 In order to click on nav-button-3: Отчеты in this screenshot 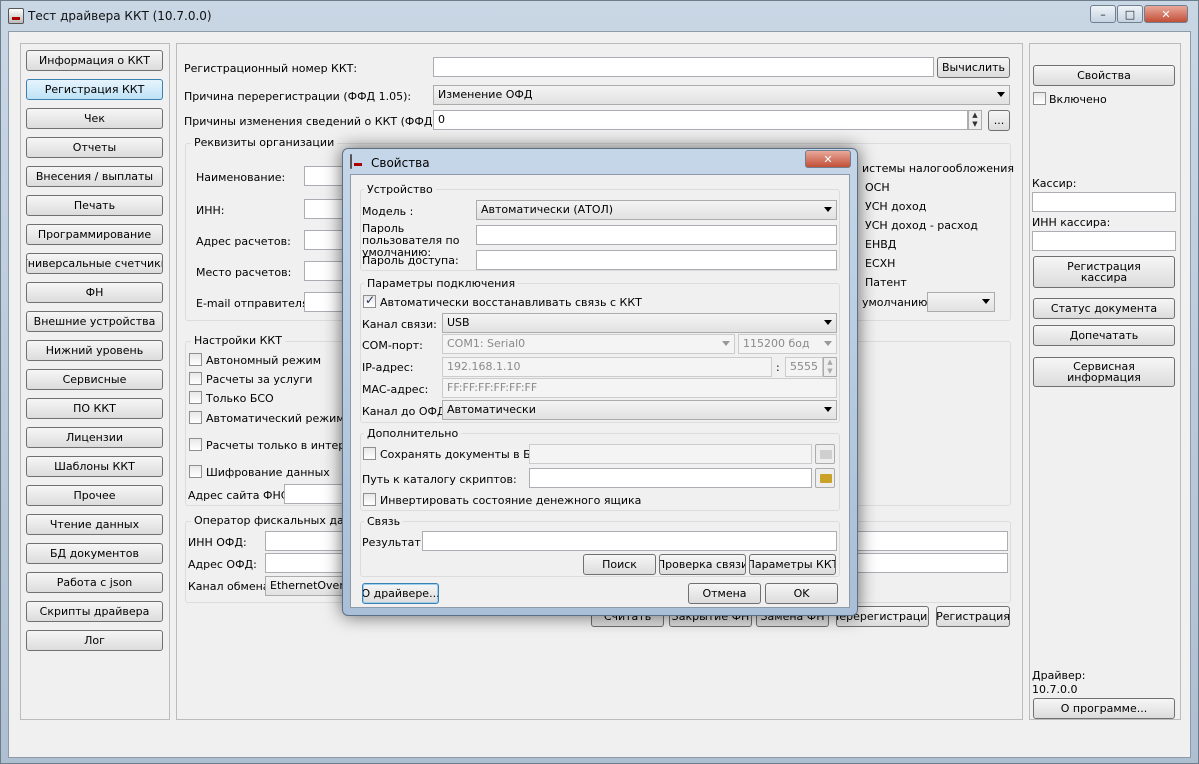, I will do `click(94, 147)`.